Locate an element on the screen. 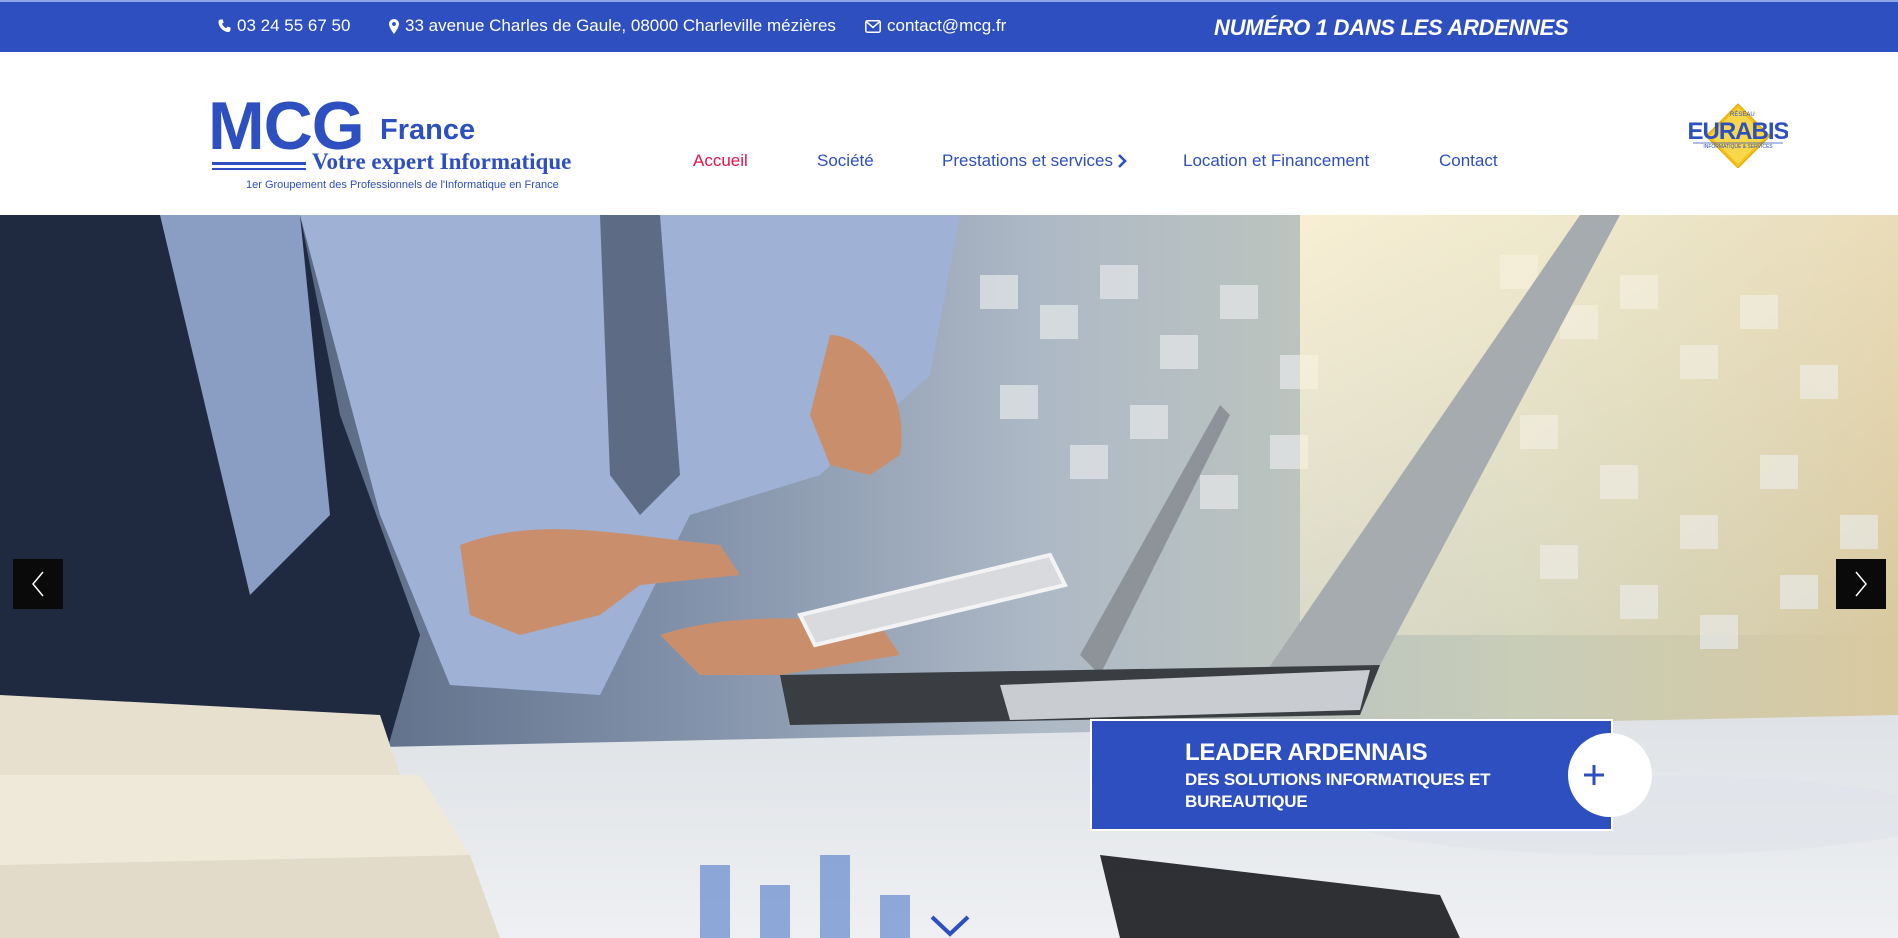 This screenshot has height=938, width=1898. phone-number: 03 24 55 67 50 is located at coordinates (294, 25).